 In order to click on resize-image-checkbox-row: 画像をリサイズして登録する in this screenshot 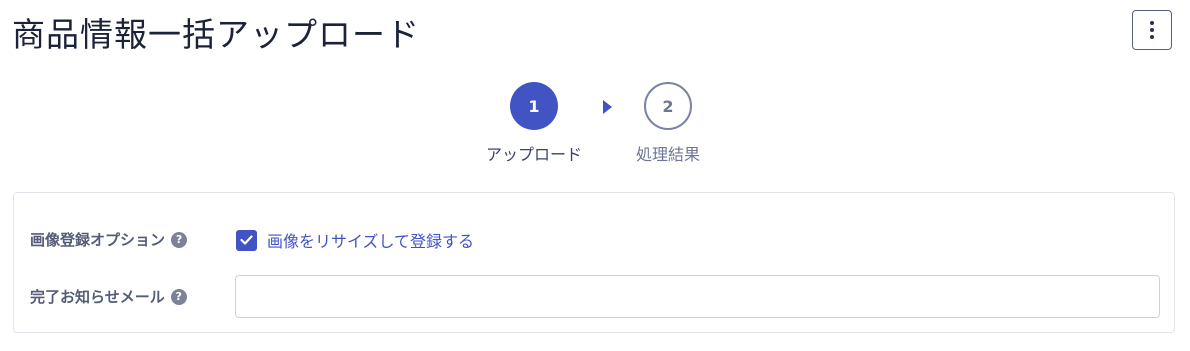, I will do `click(355, 240)`.